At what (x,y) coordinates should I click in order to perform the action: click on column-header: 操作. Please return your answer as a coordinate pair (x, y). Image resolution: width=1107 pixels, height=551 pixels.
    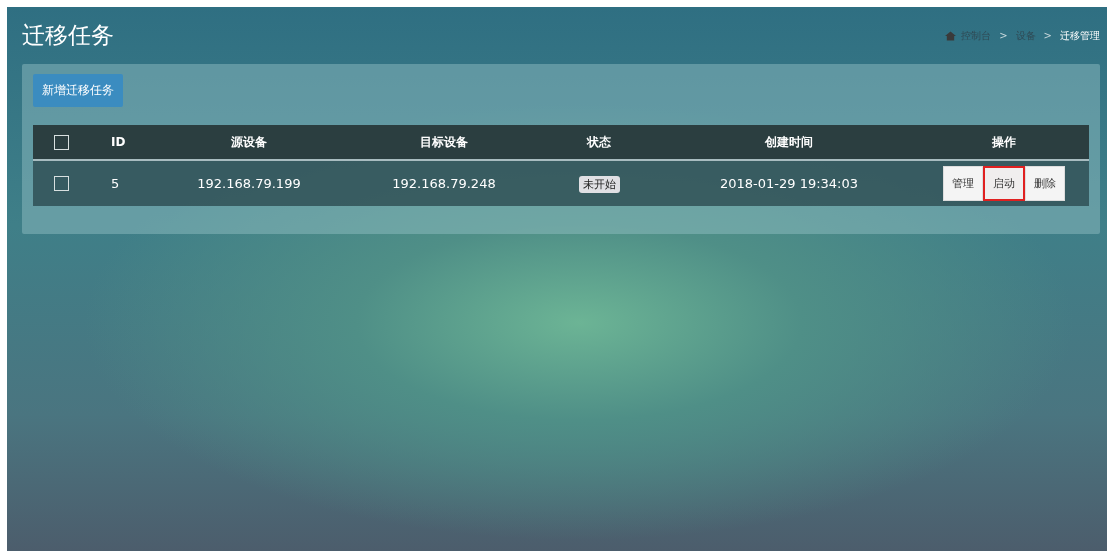
    Looking at the image, I should click on (1004, 142).